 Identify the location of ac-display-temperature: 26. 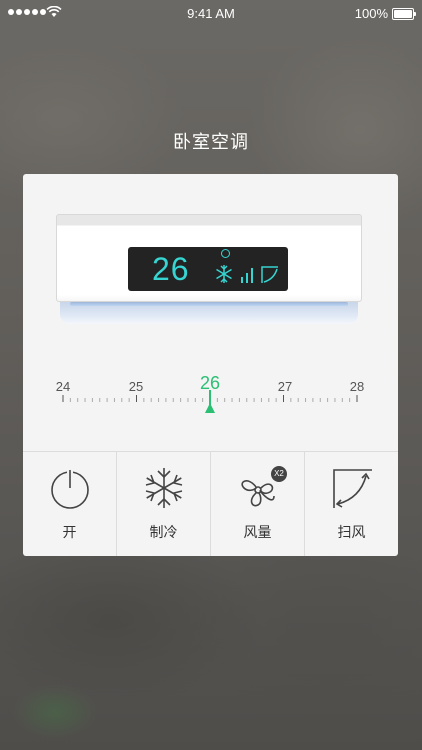
(171, 269).